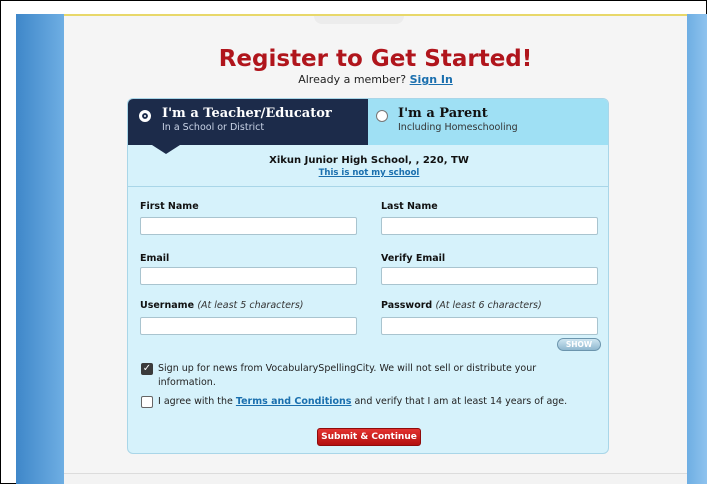  What do you see at coordinates (248, 226) in the screenshot?
I see `first-name-input` at bounding box center [248, 226].